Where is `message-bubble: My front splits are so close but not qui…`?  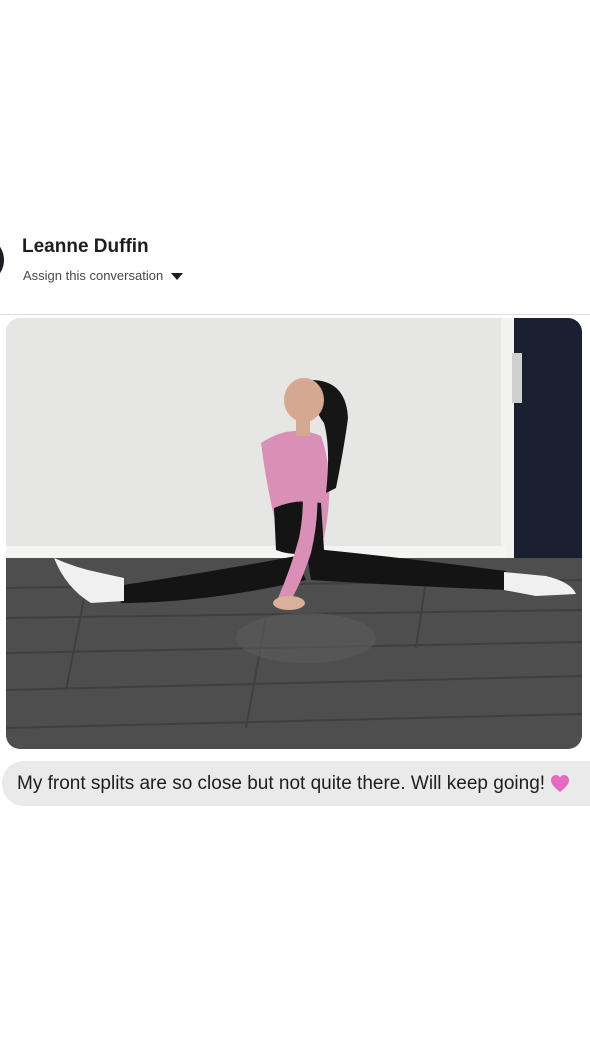 message-bubble: My front splits are so close but not qui… is located at coordinates (296, 783).